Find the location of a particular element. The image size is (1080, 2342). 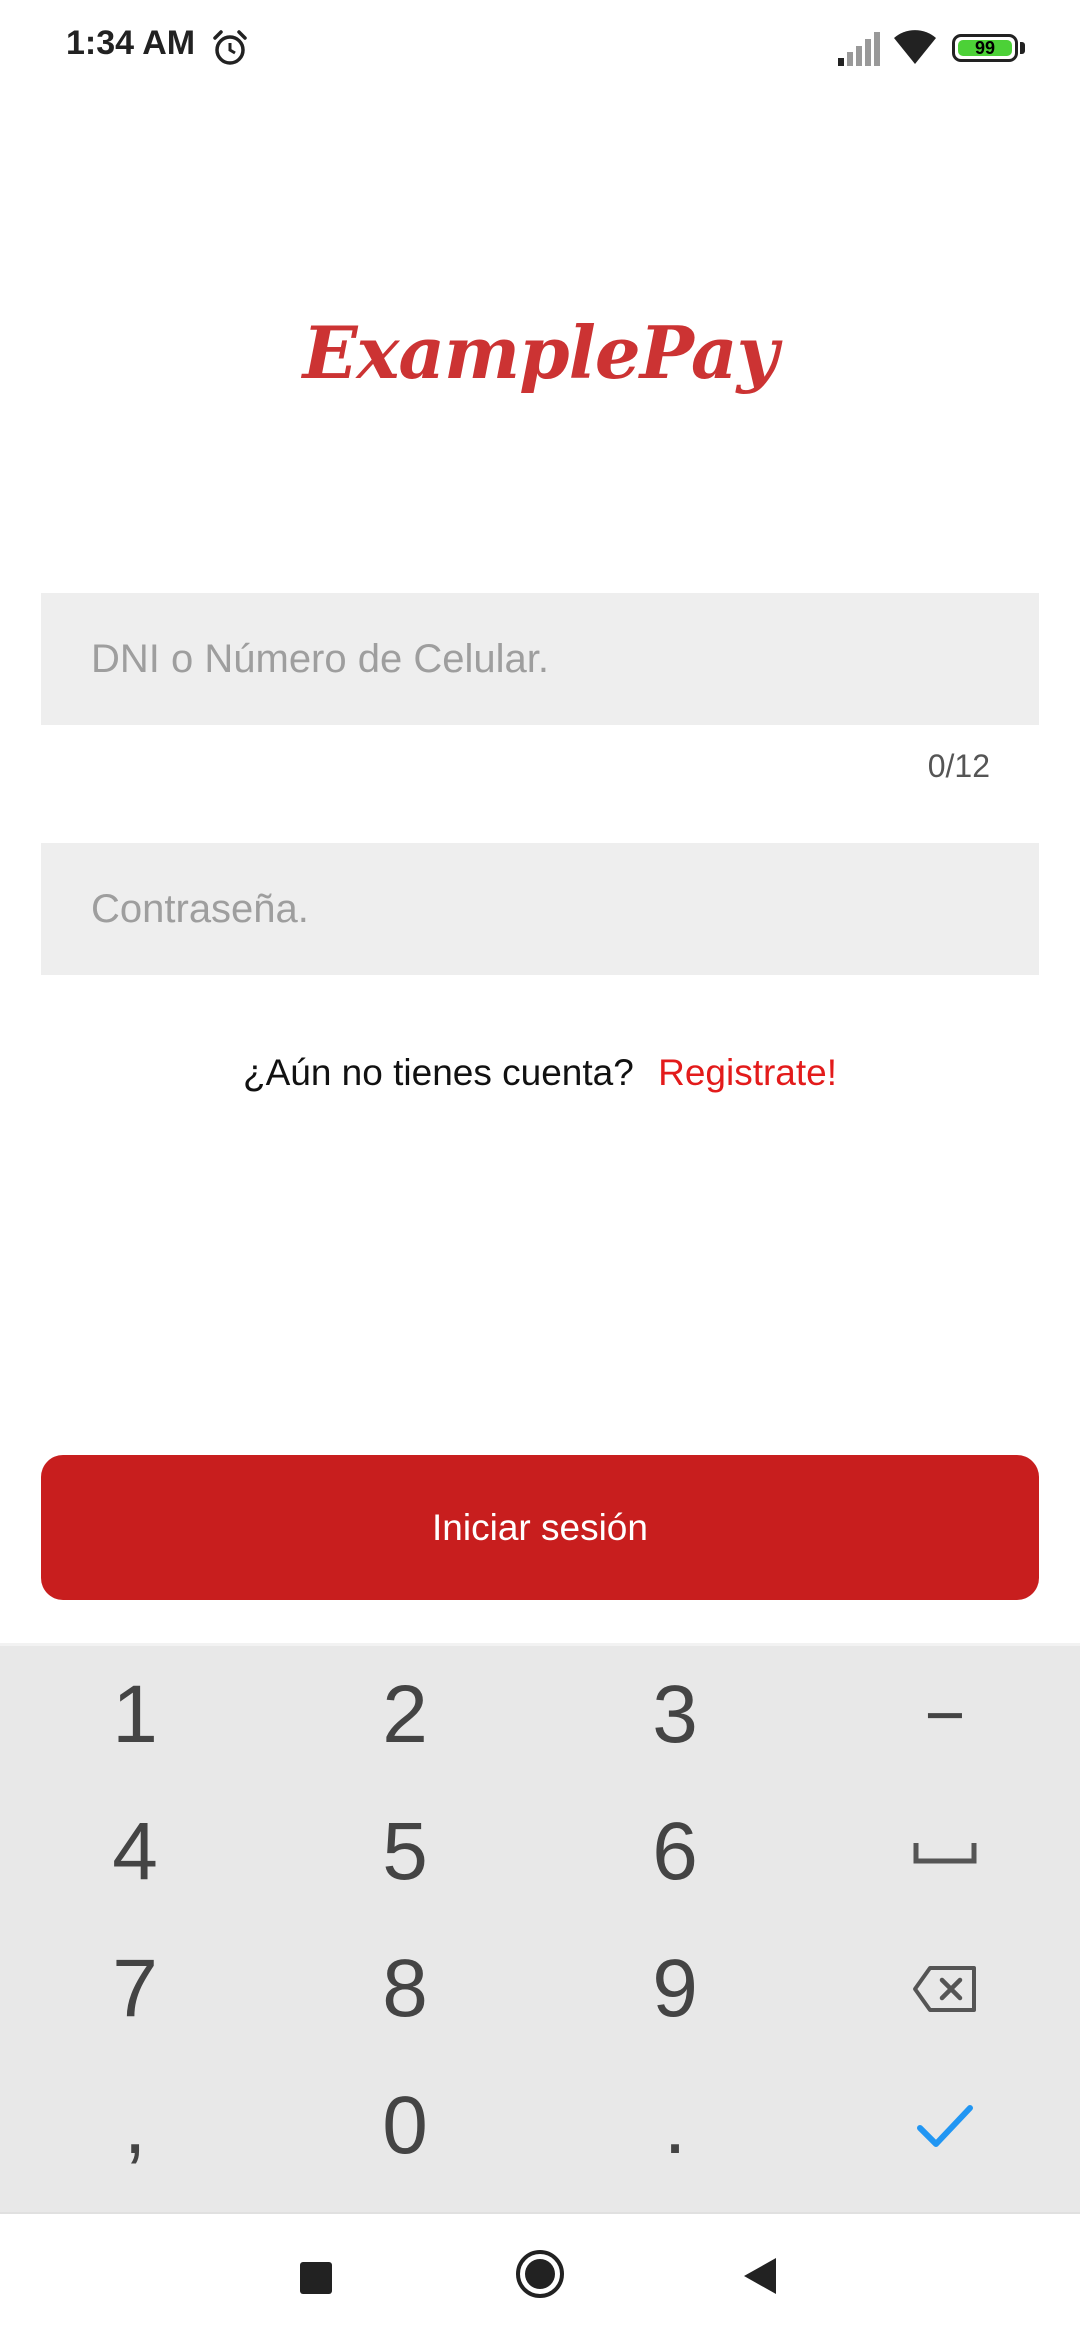

key-comma: , is located at coordinates (135, 2125).